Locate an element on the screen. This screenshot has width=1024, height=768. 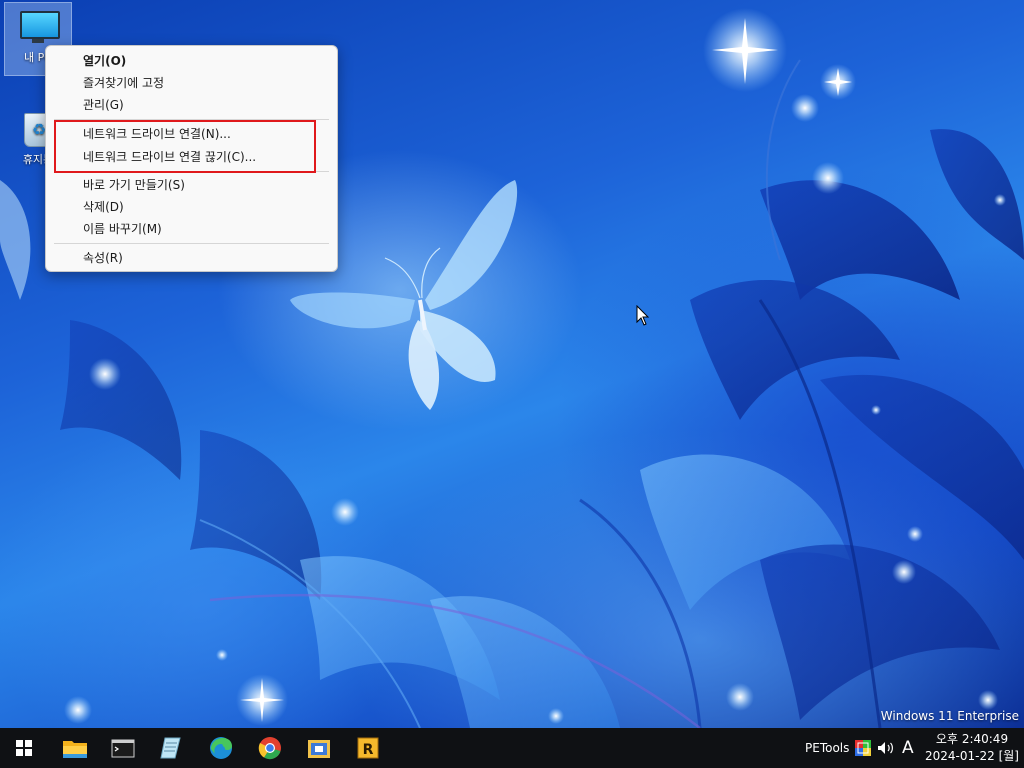
svg-text: R is located at coordinates (368, 750).